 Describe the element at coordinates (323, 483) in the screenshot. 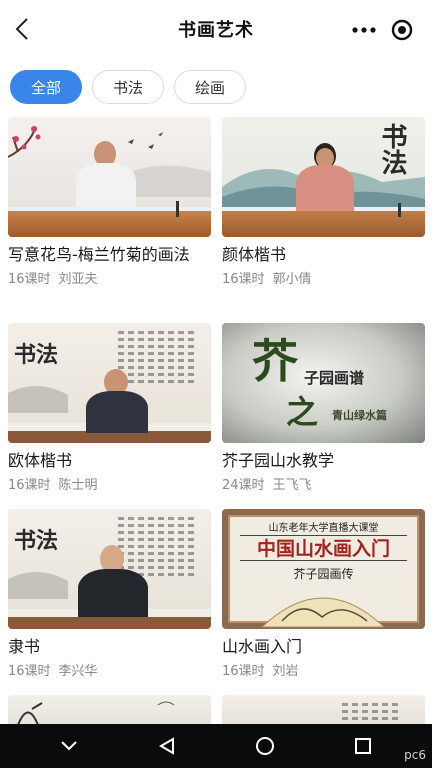

I see `course-meta: 24课时 王飞飞` at that location.